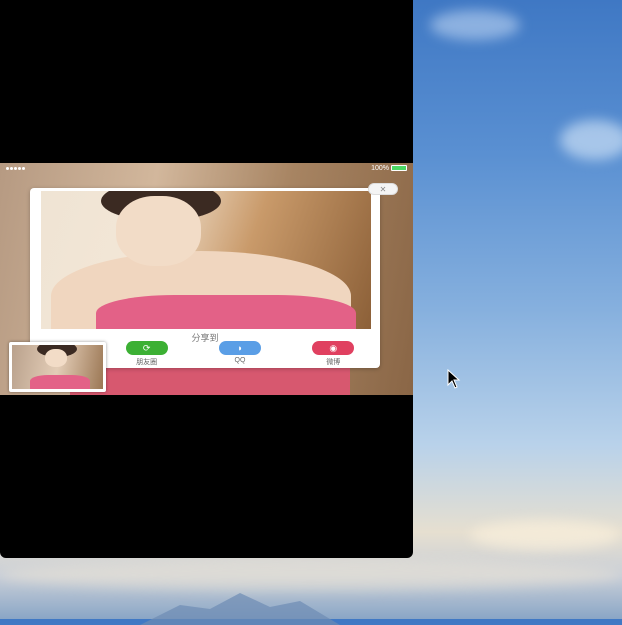 This screenshot has height=625, width=622. What do you see at coordinates (333, 362) in the screenshot?
I see `share-option-label: 微博` at bounding box center [333, 362].